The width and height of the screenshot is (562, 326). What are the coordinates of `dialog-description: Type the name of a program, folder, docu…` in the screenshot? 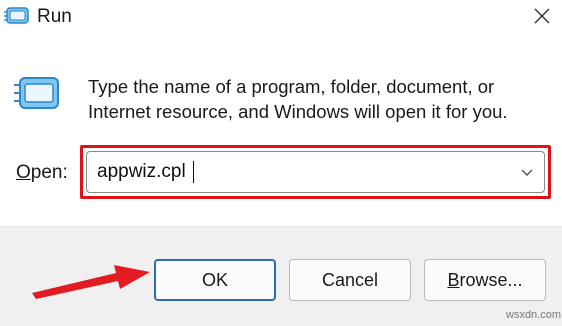 It's located at (298, 99).